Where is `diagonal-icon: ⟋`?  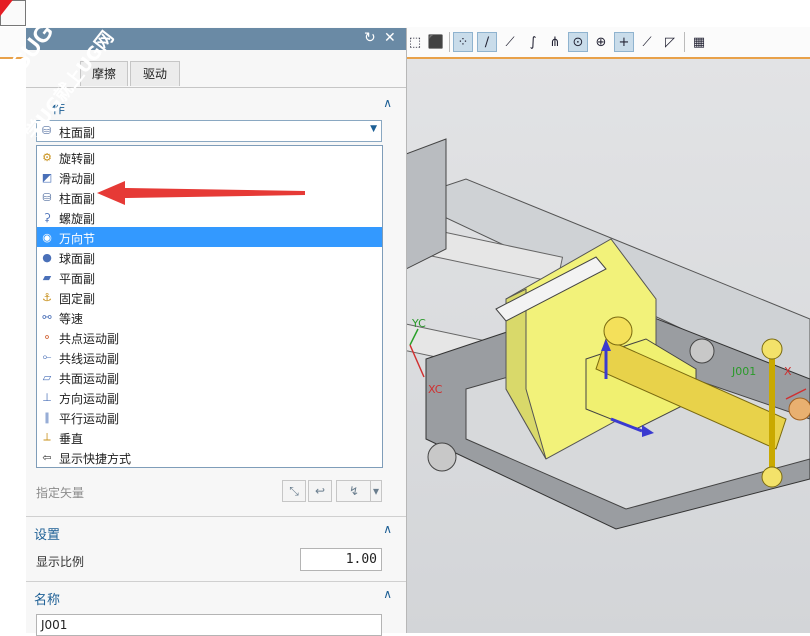 diagonal-icon: ⟋ is located at coordinates (647, 42).